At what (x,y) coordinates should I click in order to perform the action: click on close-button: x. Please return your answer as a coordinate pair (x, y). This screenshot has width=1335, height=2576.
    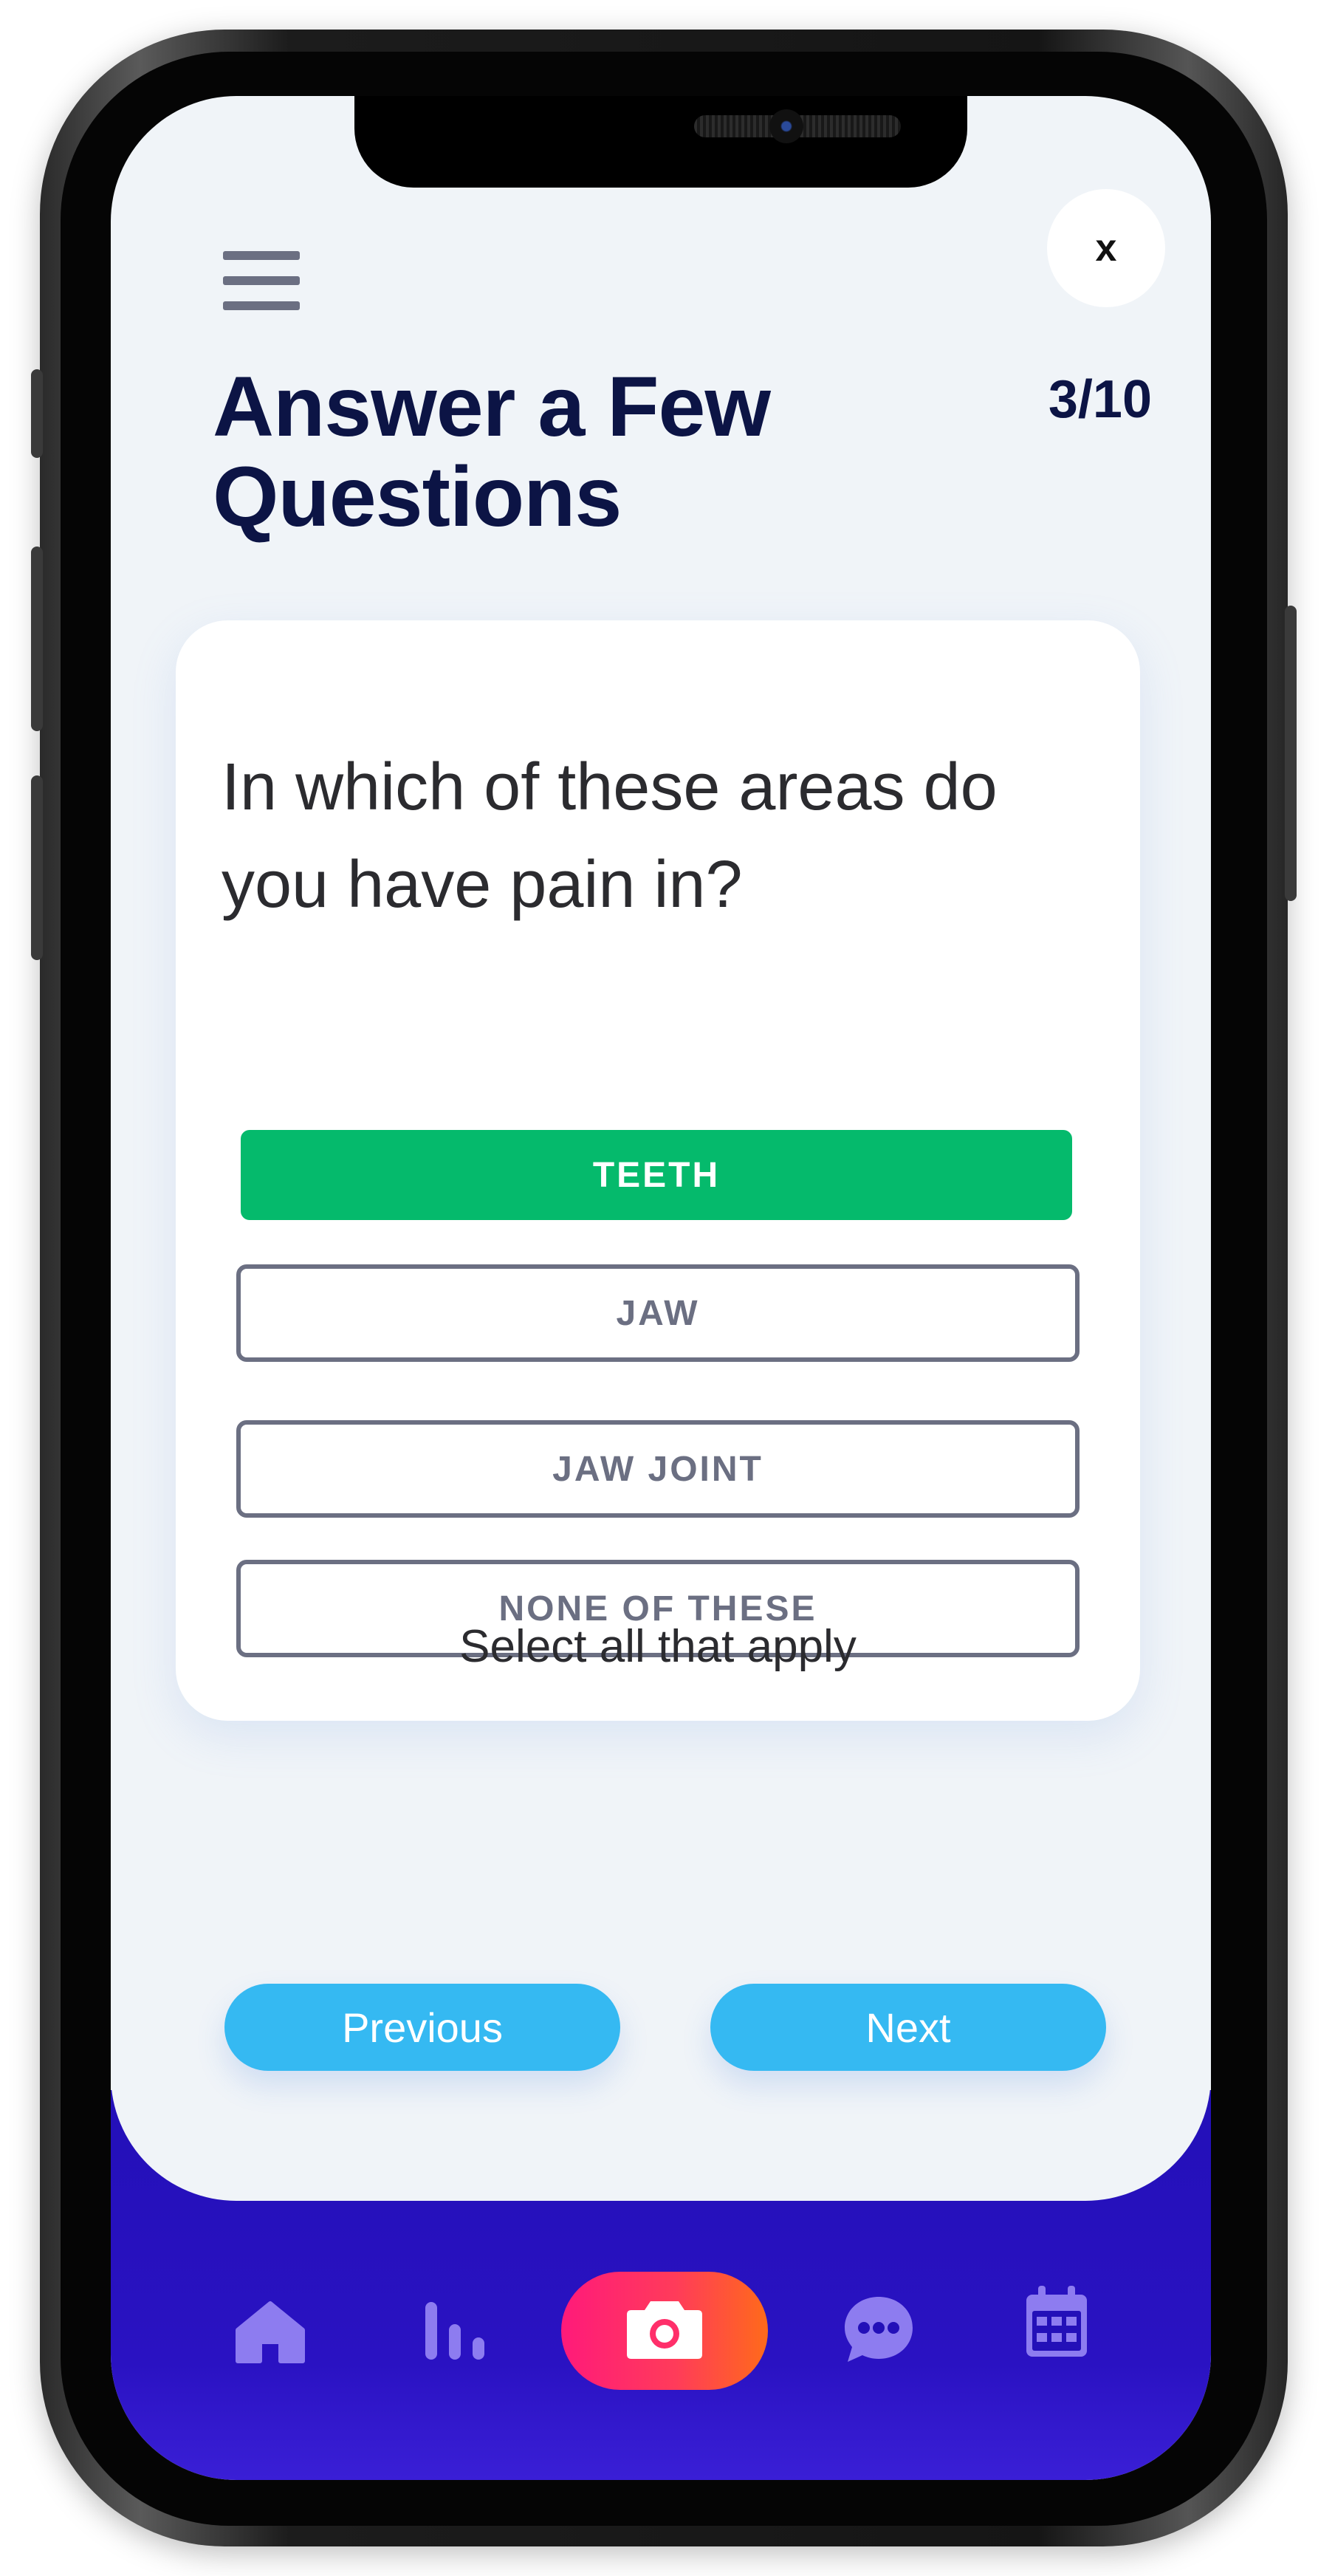
    Looking at the image, I should click on (1106, 248).